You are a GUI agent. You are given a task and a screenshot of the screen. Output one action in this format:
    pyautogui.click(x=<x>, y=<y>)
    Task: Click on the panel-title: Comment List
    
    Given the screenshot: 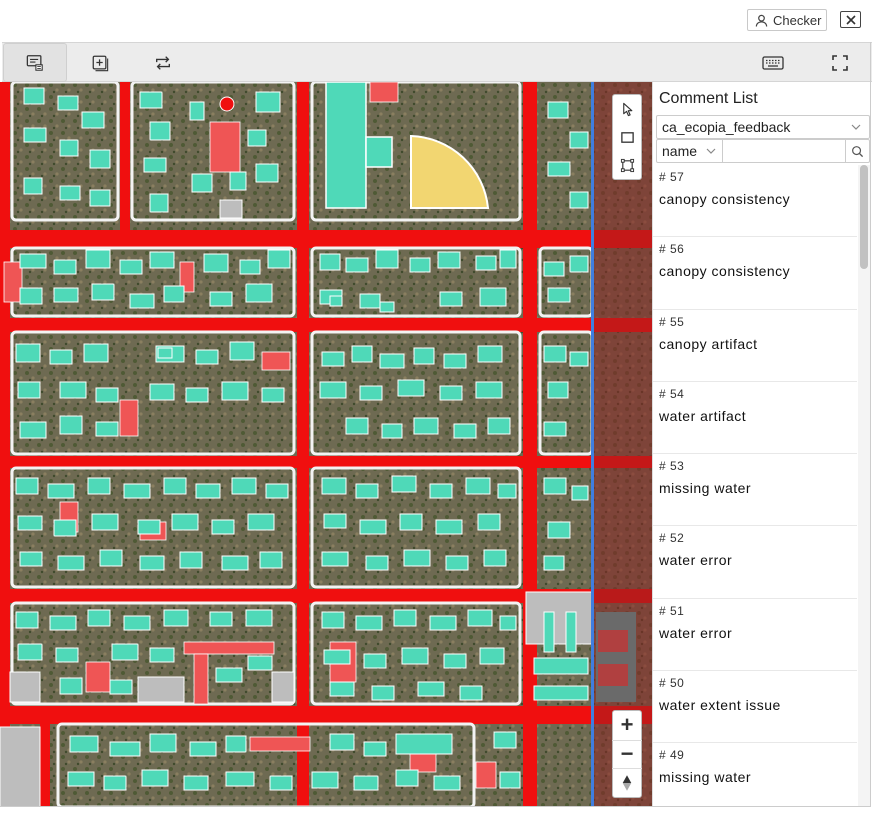 What is the action you would take?
    pyautogui.click(x=708, y=98)
    